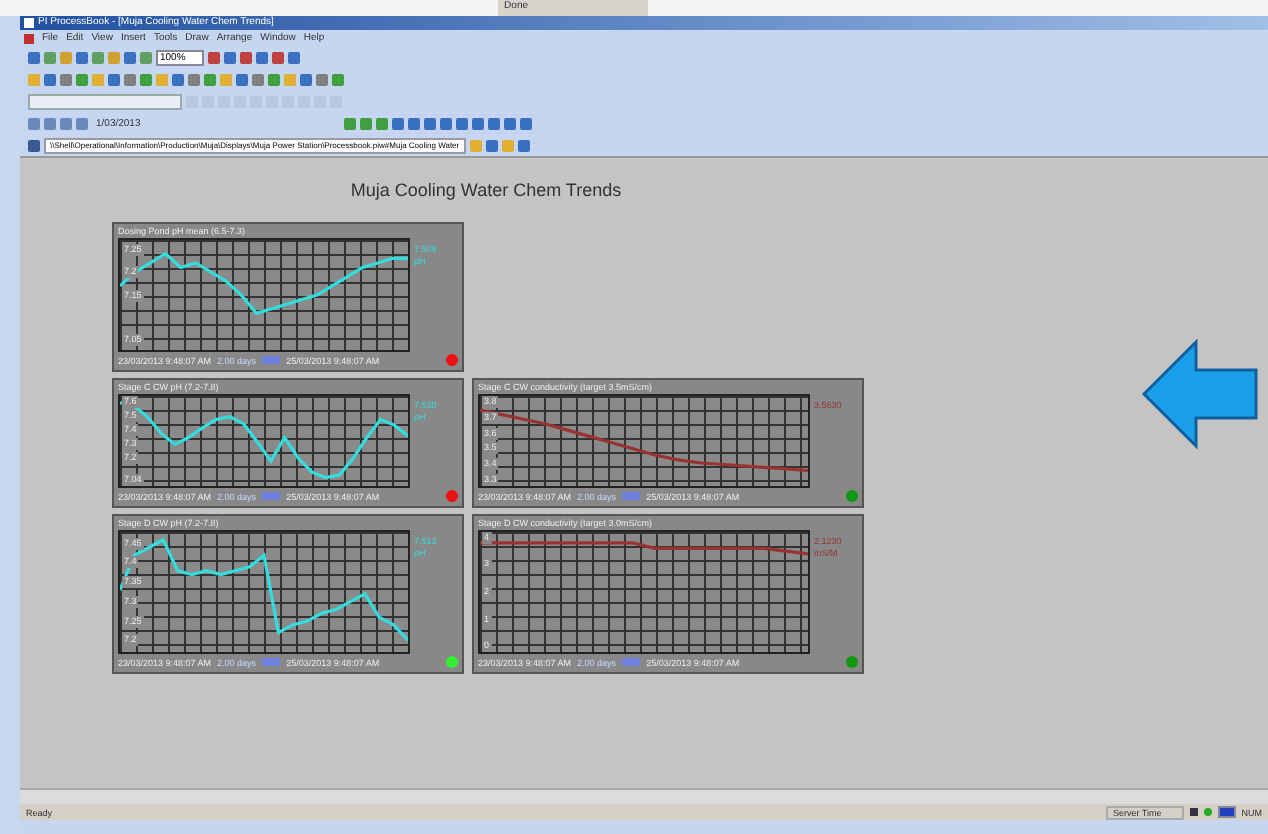 The height and width of the screenshot is (834, 1268). What do you see at coordinates (34, 145) in the screenshot?
I see `back-icon` at bounding box center [34, 145].